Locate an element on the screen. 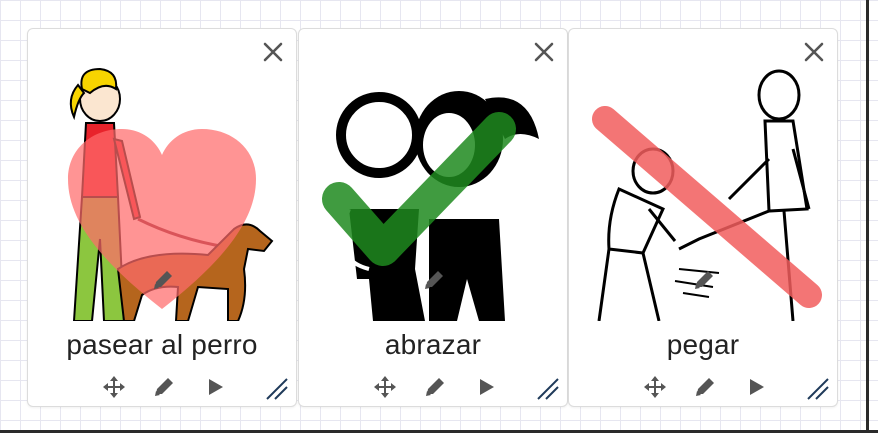 Image resolution: width=878 pixels, height=433 pixels. card-label: abrazar is located at coordinates (433, 344).